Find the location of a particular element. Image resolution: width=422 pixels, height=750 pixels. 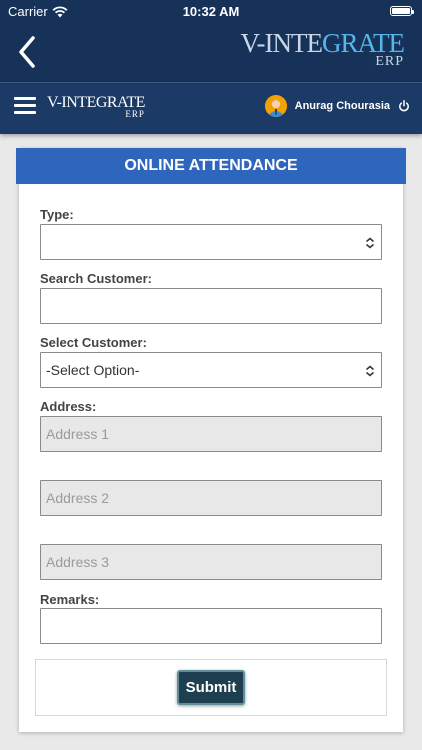

status-bar: Carrier 10:32 AM is located at coordinates (211, 11).